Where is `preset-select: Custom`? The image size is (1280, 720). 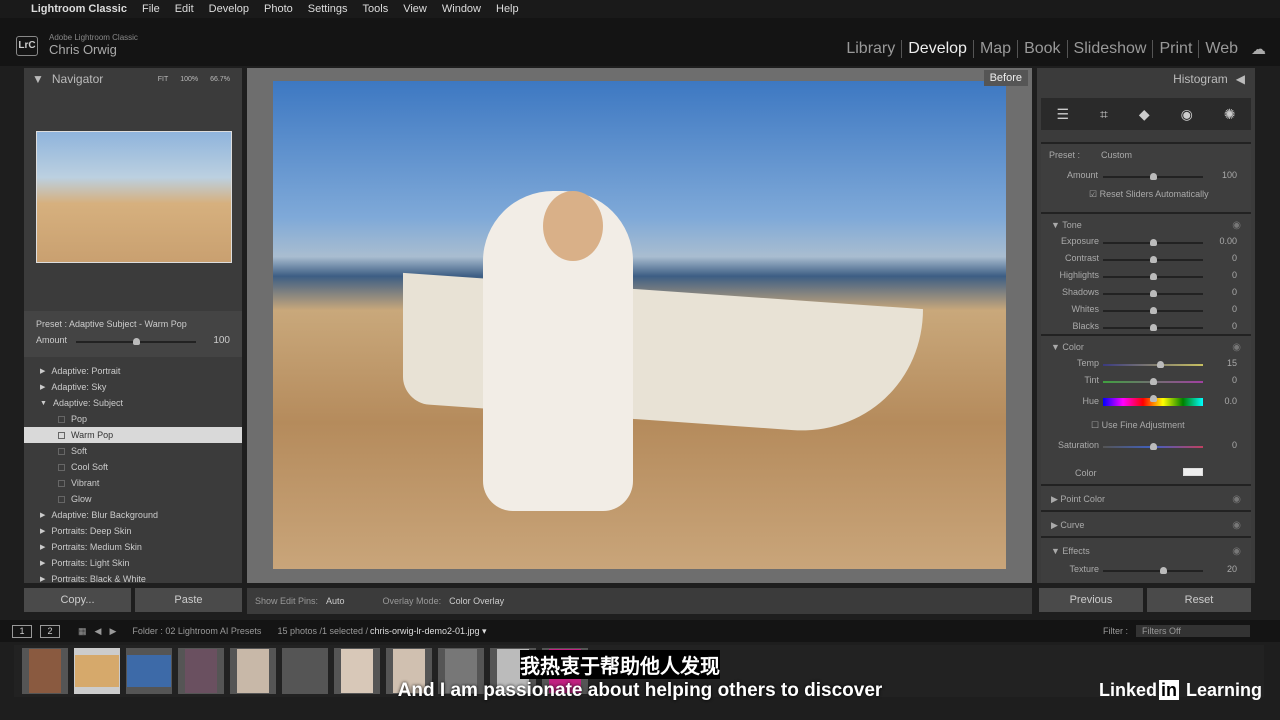
preset-select: Custom is located at coordinates (1116, 155).